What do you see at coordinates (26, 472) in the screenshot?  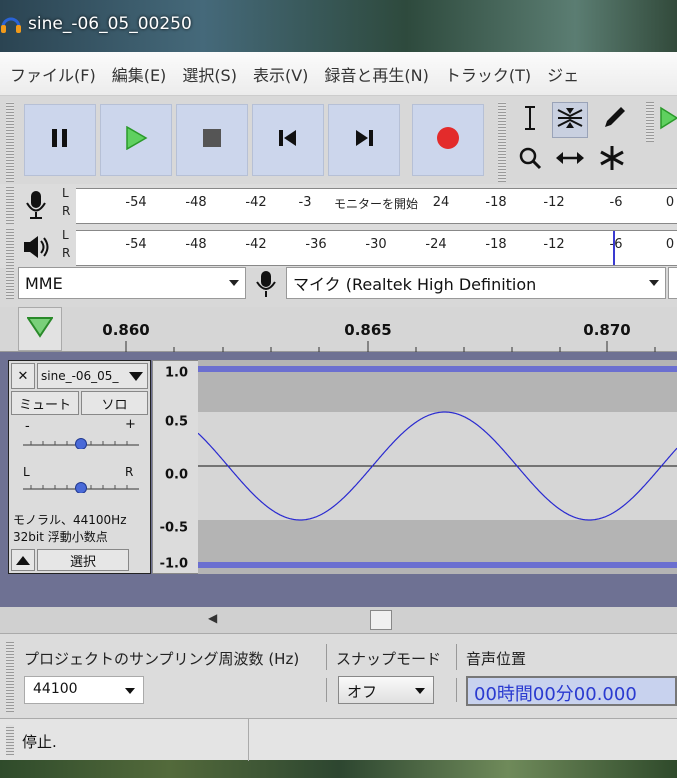 I see `pan-left-label: L` at bounding box center [26, 472].